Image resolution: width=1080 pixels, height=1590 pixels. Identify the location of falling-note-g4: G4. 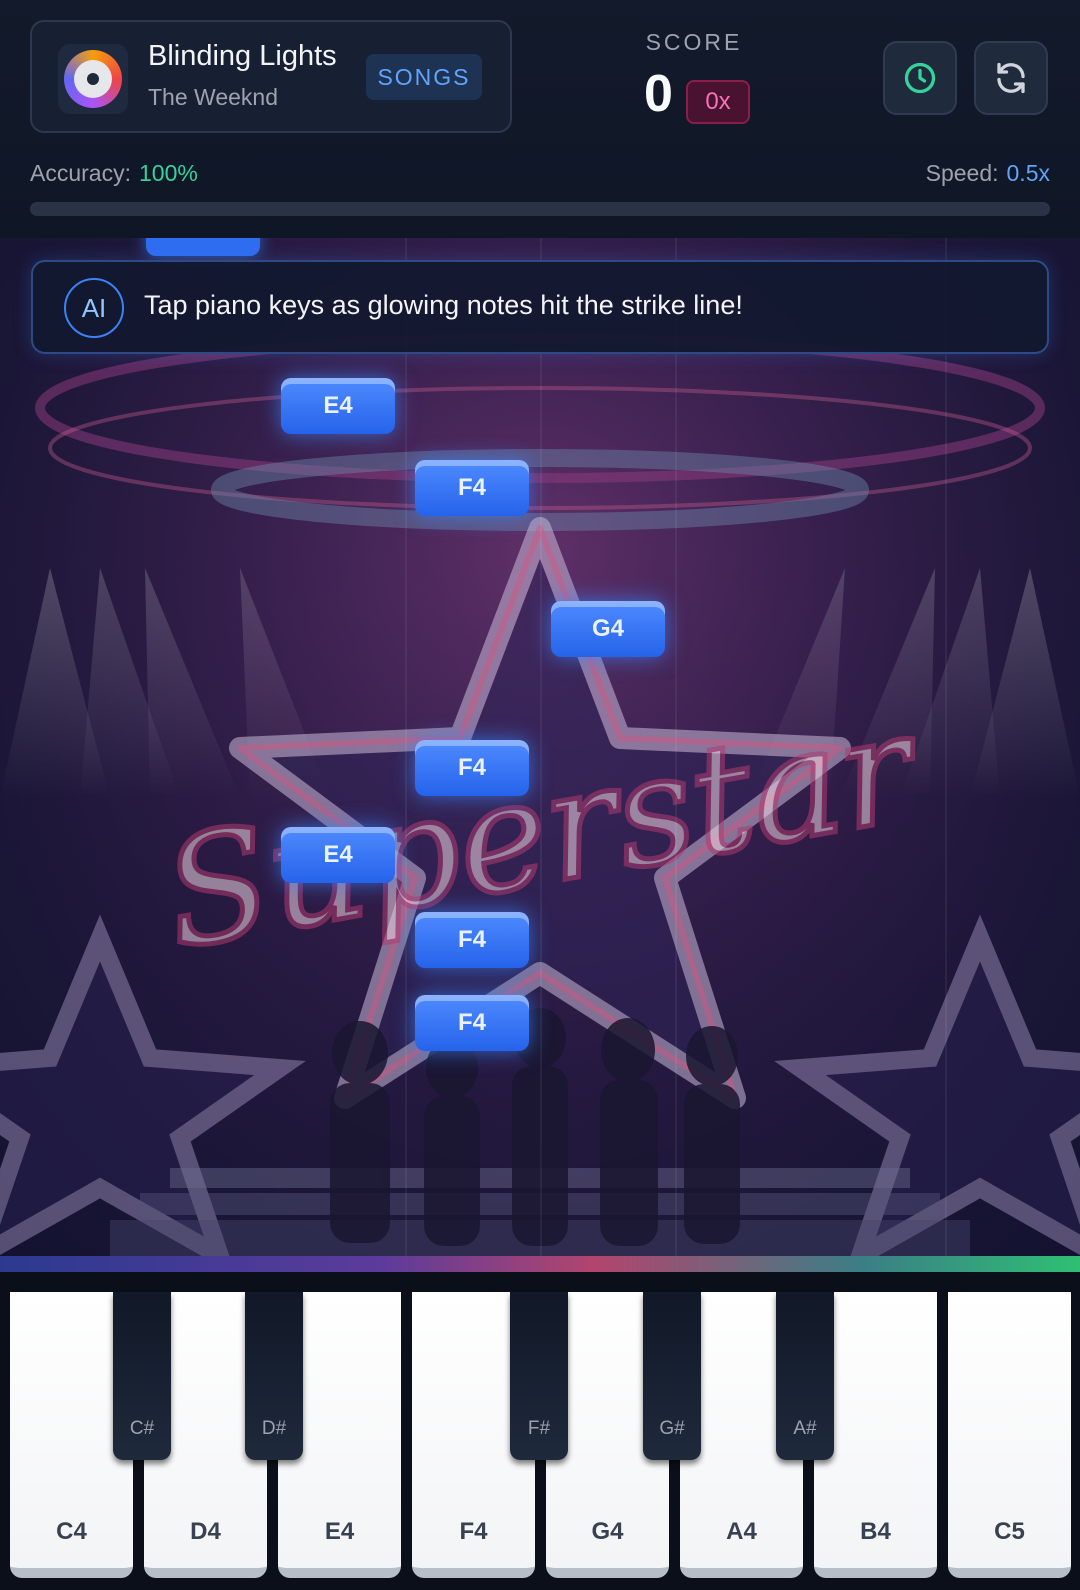
(608, 629).